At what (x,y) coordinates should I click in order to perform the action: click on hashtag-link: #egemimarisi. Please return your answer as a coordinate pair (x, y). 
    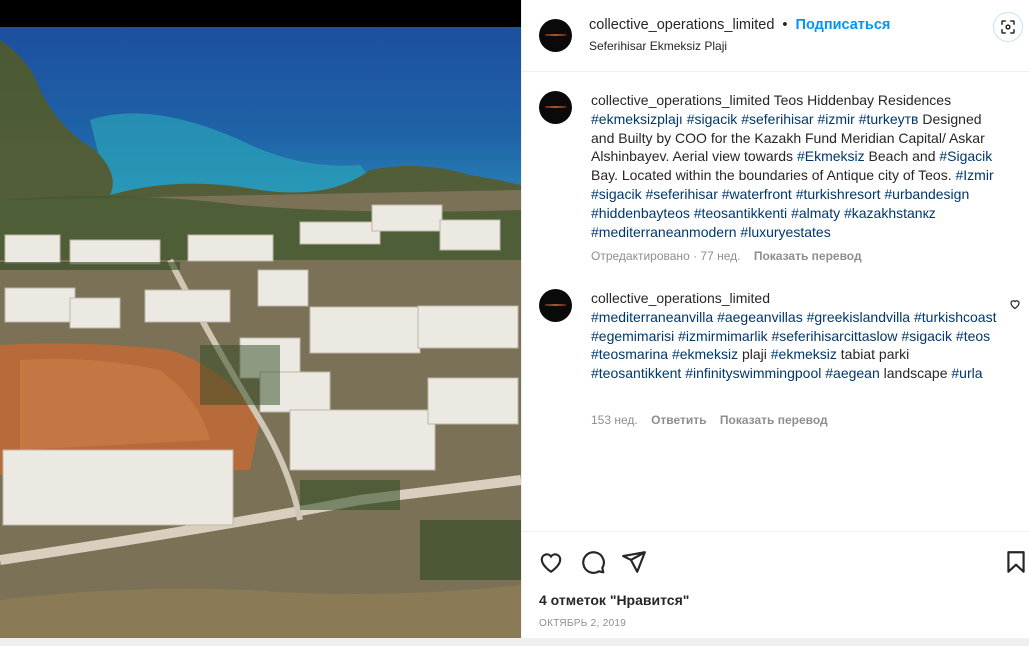
    Looking at the image, I should click on (632, 336).